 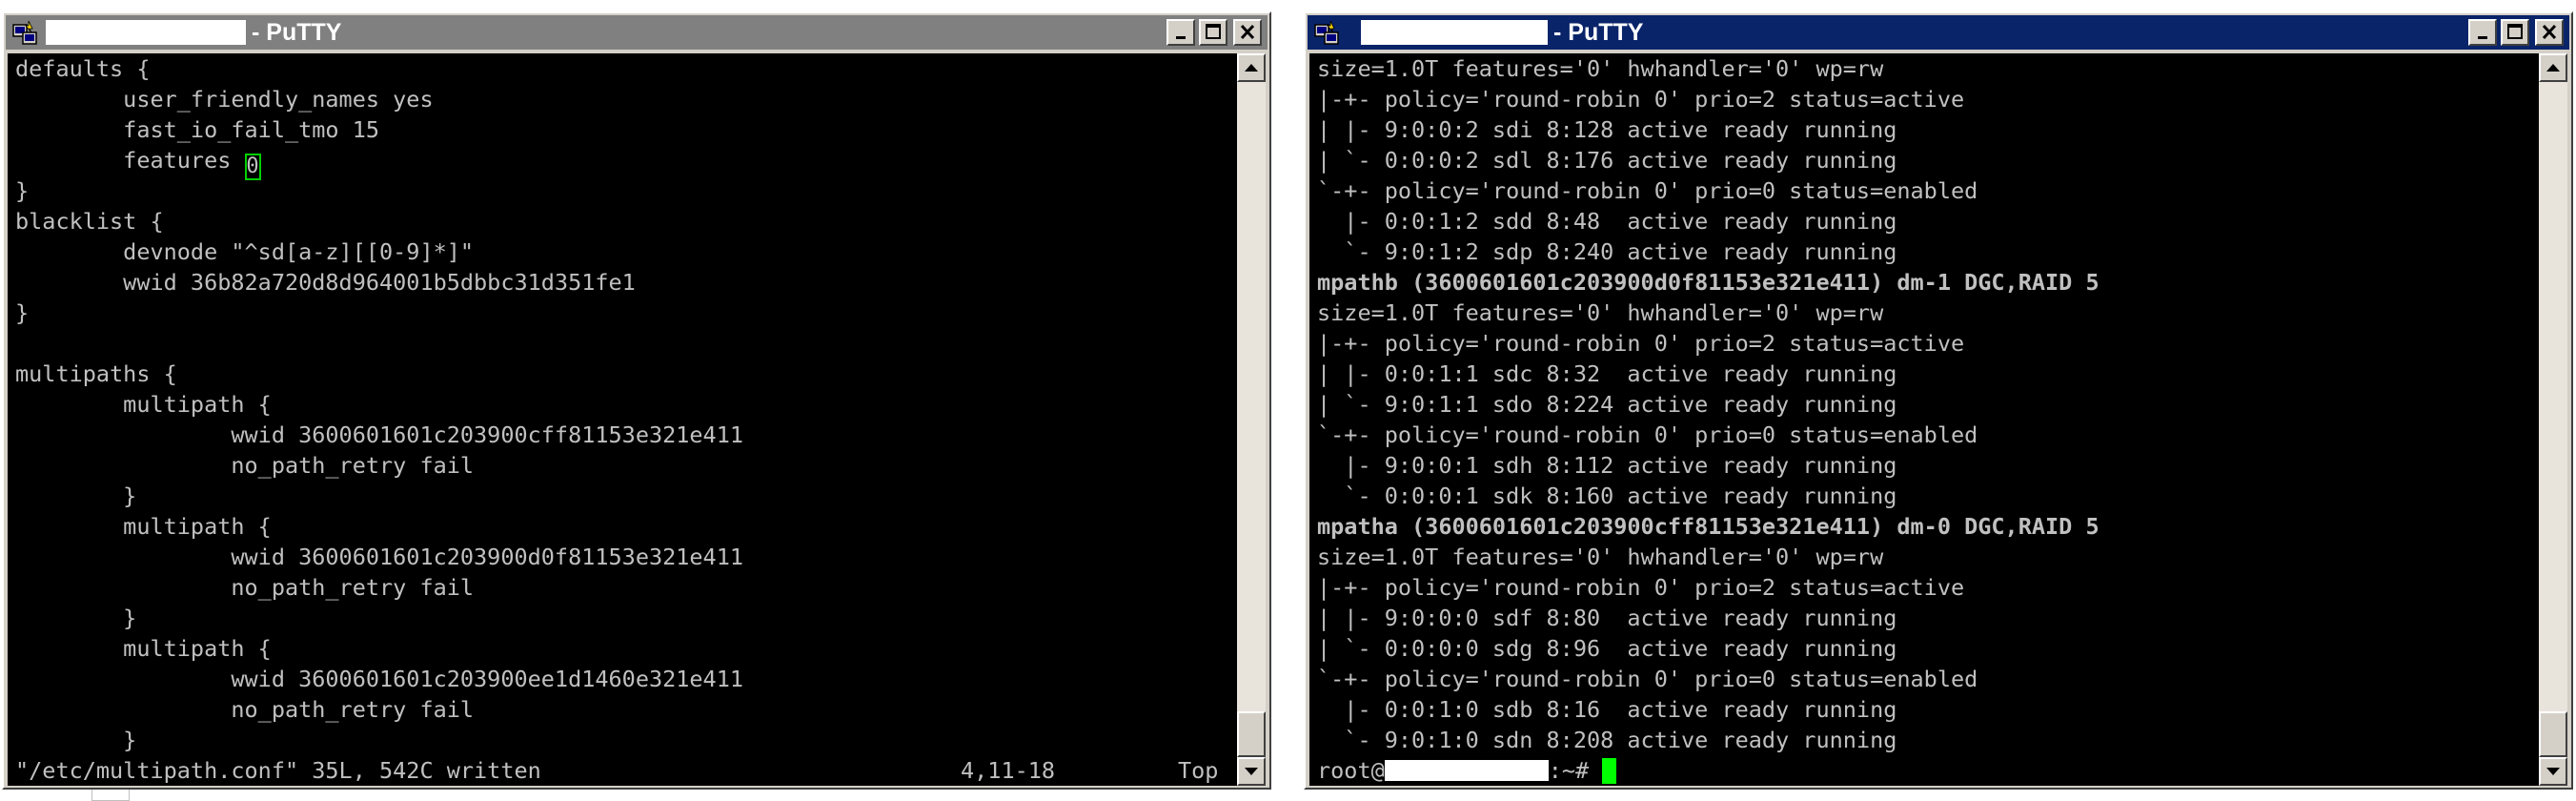 What do you see at coordinates (96, 373) in the screenshot?
I see `terminal-line: multipaths {` at bounding box center [96, 373].